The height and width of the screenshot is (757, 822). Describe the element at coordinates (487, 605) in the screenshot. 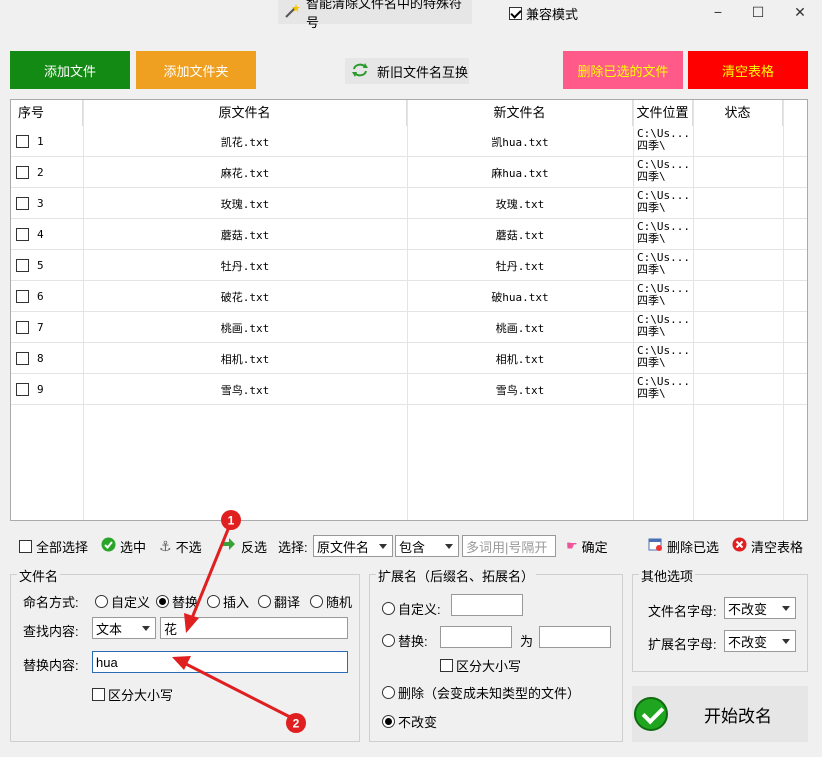

I see `ext-custom-input` at that location.